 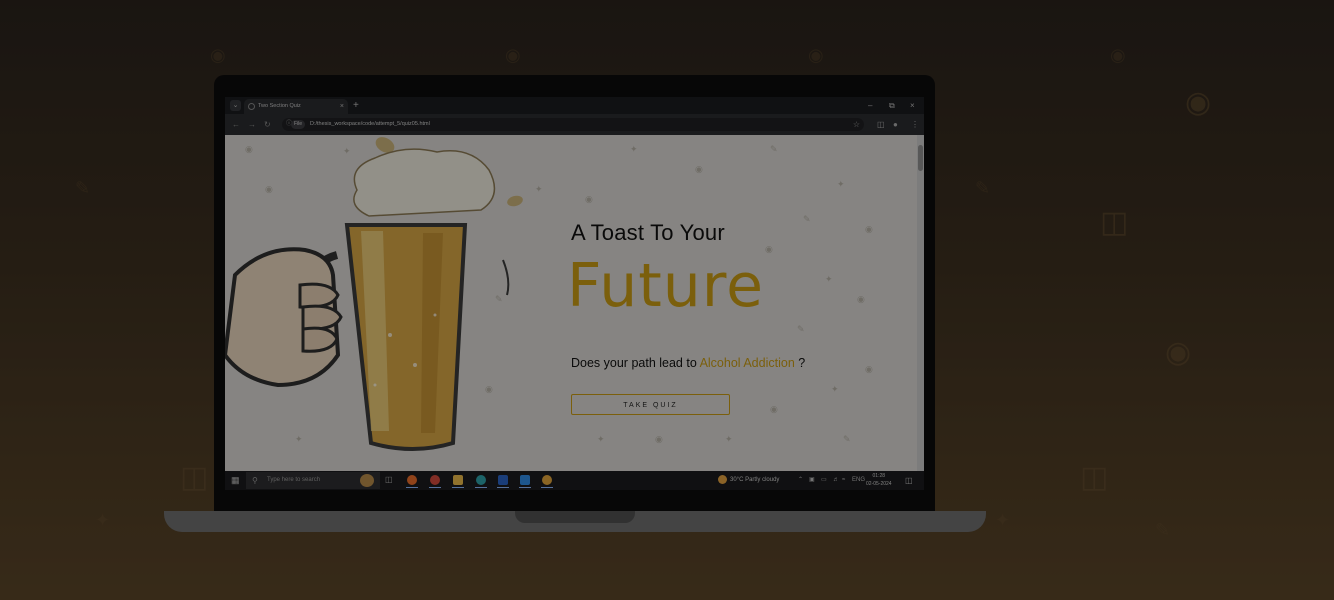 What do you see at coordinates (722, 479) in the screenshot?
I see `weather-icon` at bounding box center [722, 479].